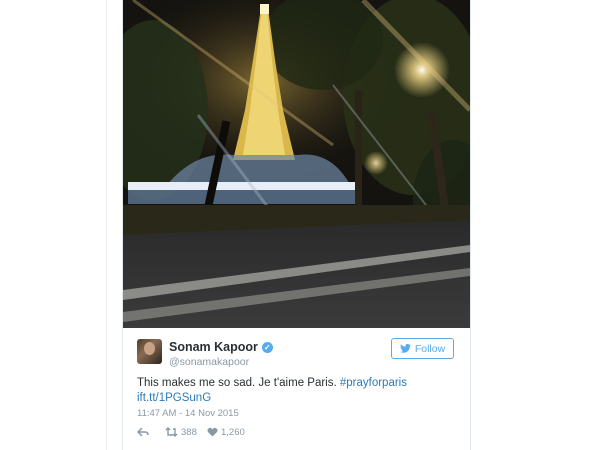 Image resolution: width=600 pixels, height=450 pixels. Describe the element at coordinates (151, 432) in the screenshot. I see `reply-button` at that location.